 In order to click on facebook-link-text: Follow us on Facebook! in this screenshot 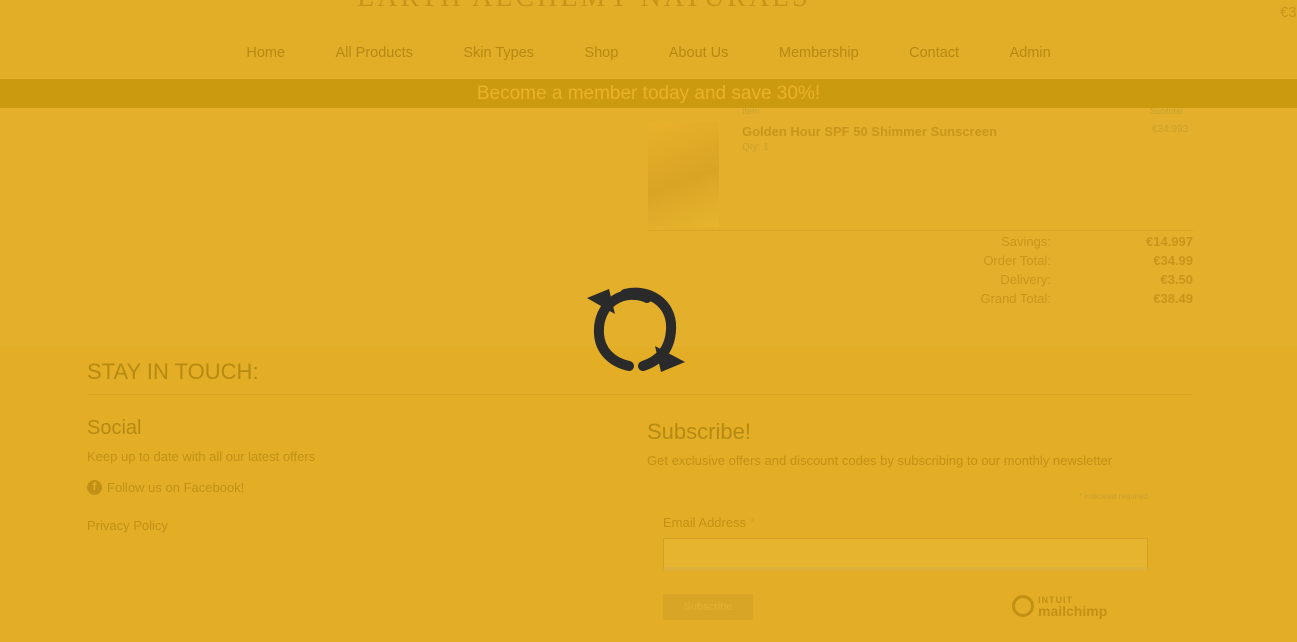, I will do `click(176, 487)`.